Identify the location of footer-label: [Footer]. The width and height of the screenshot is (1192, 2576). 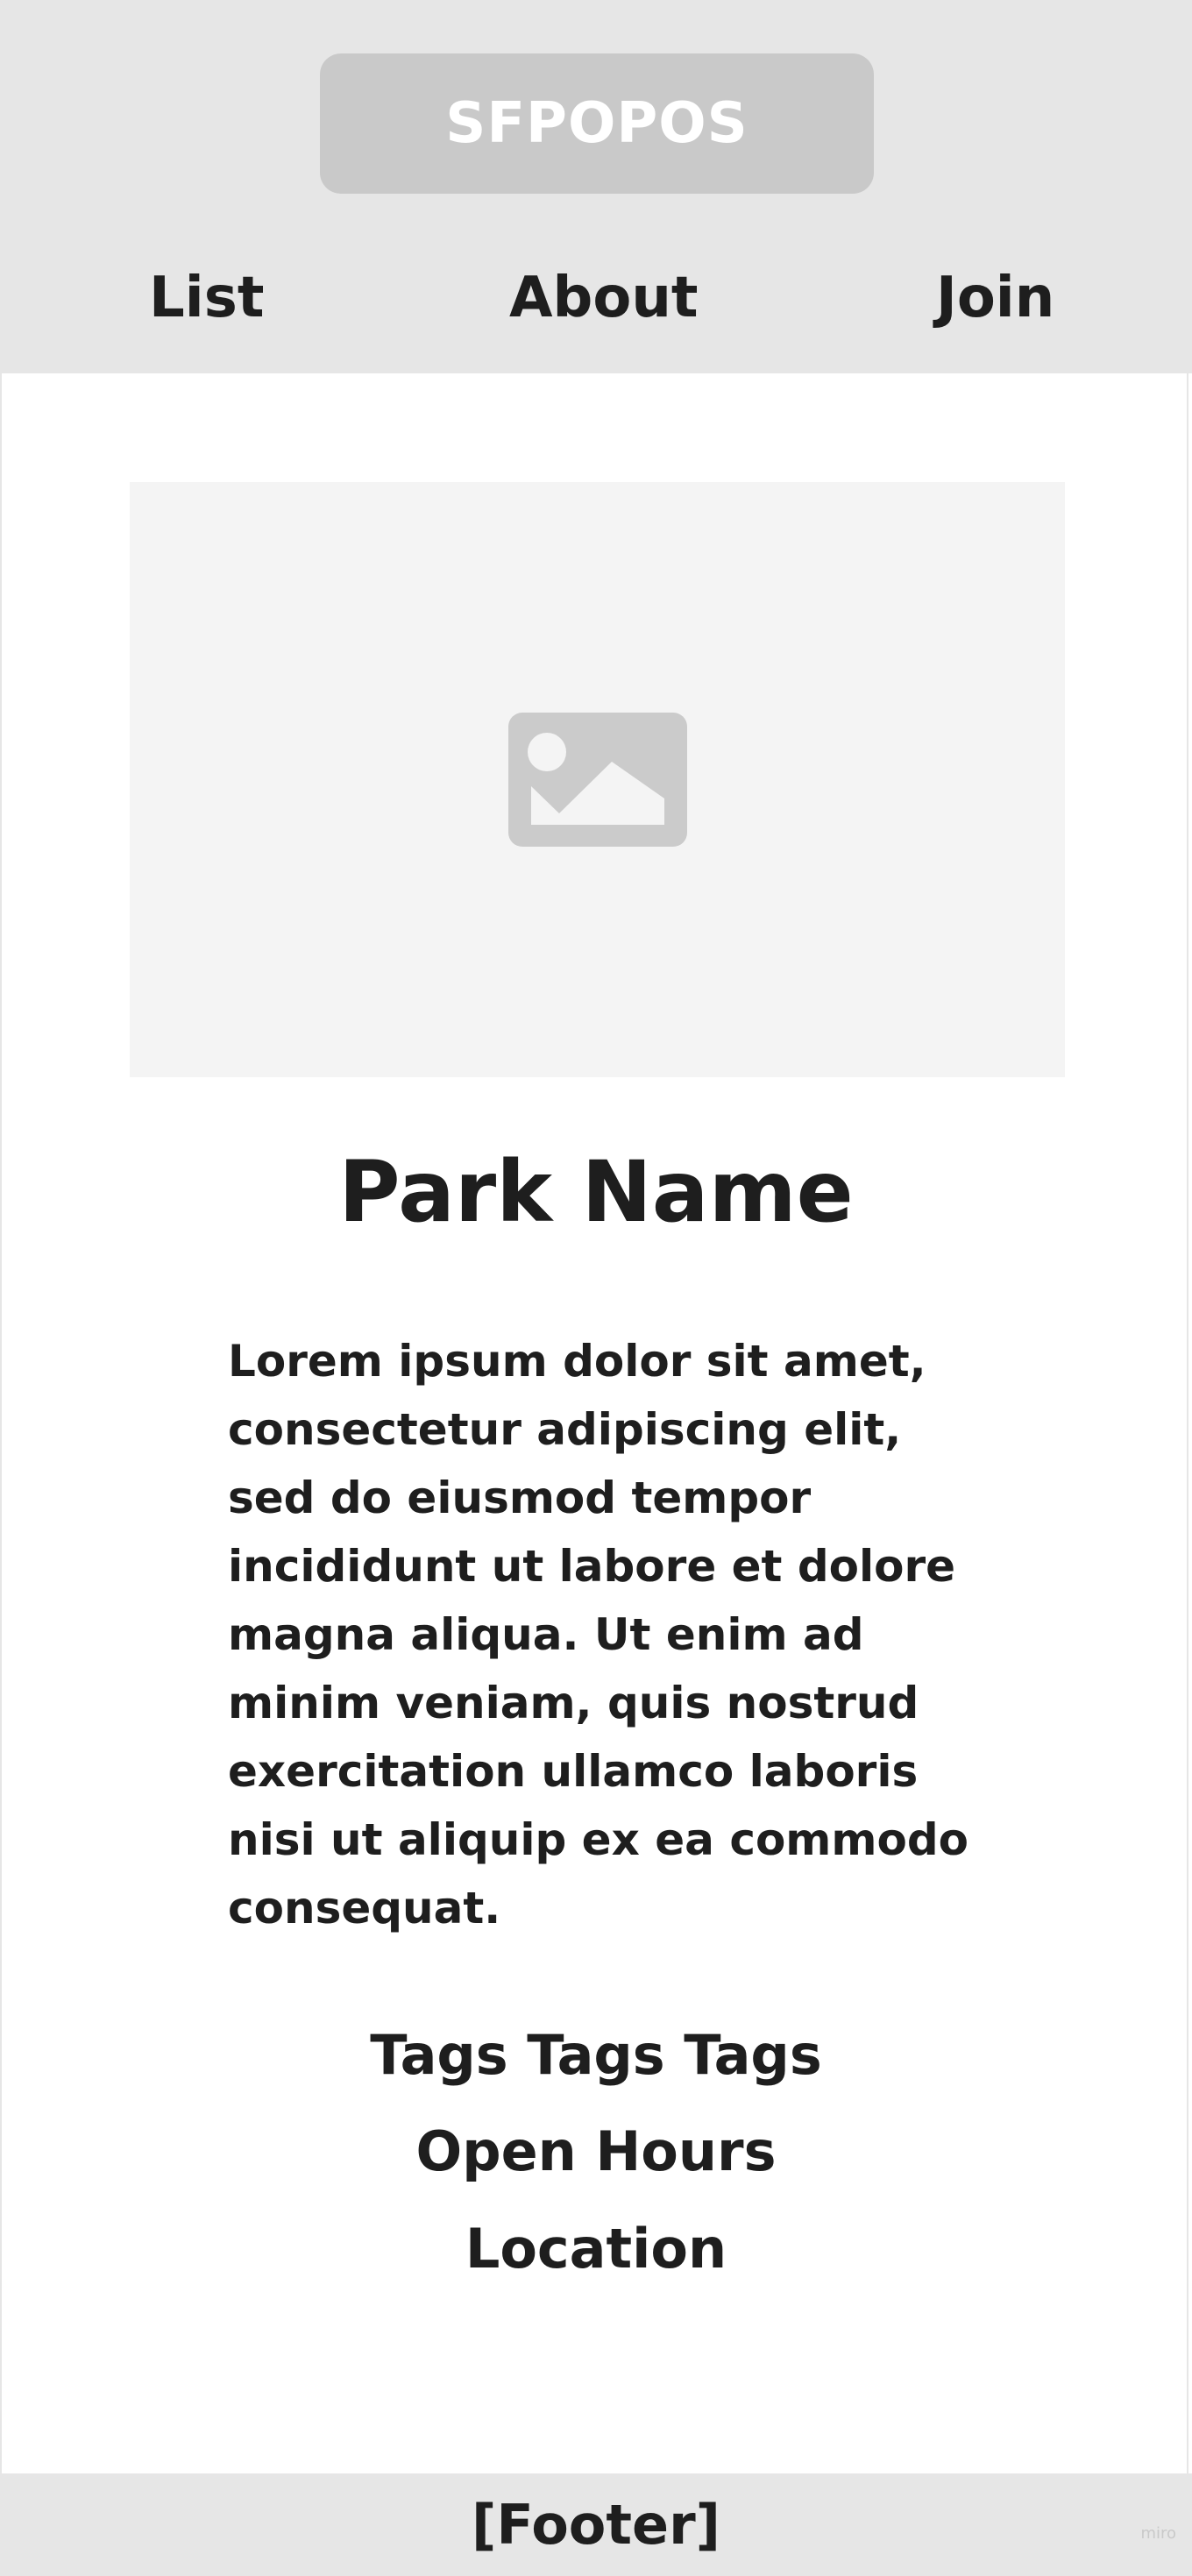
(596, 2525).